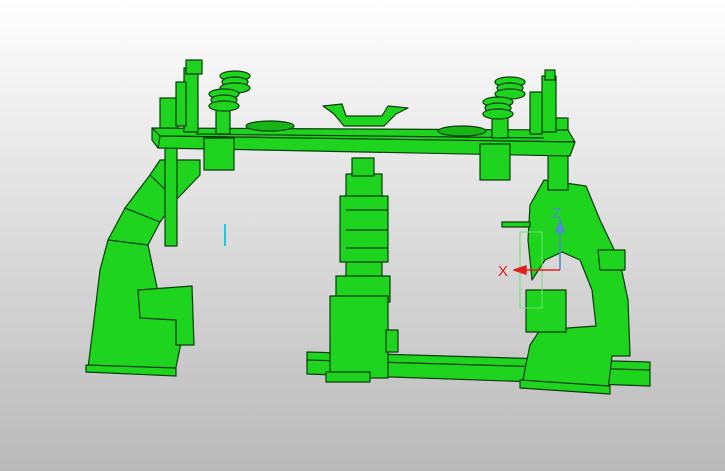 Image resolution: width=725 pixels, height=471 pixels. What do you see at coordinates (143, 268) in the screenshot?
I see `left-support-bracket` at bounding box center [143, 268].